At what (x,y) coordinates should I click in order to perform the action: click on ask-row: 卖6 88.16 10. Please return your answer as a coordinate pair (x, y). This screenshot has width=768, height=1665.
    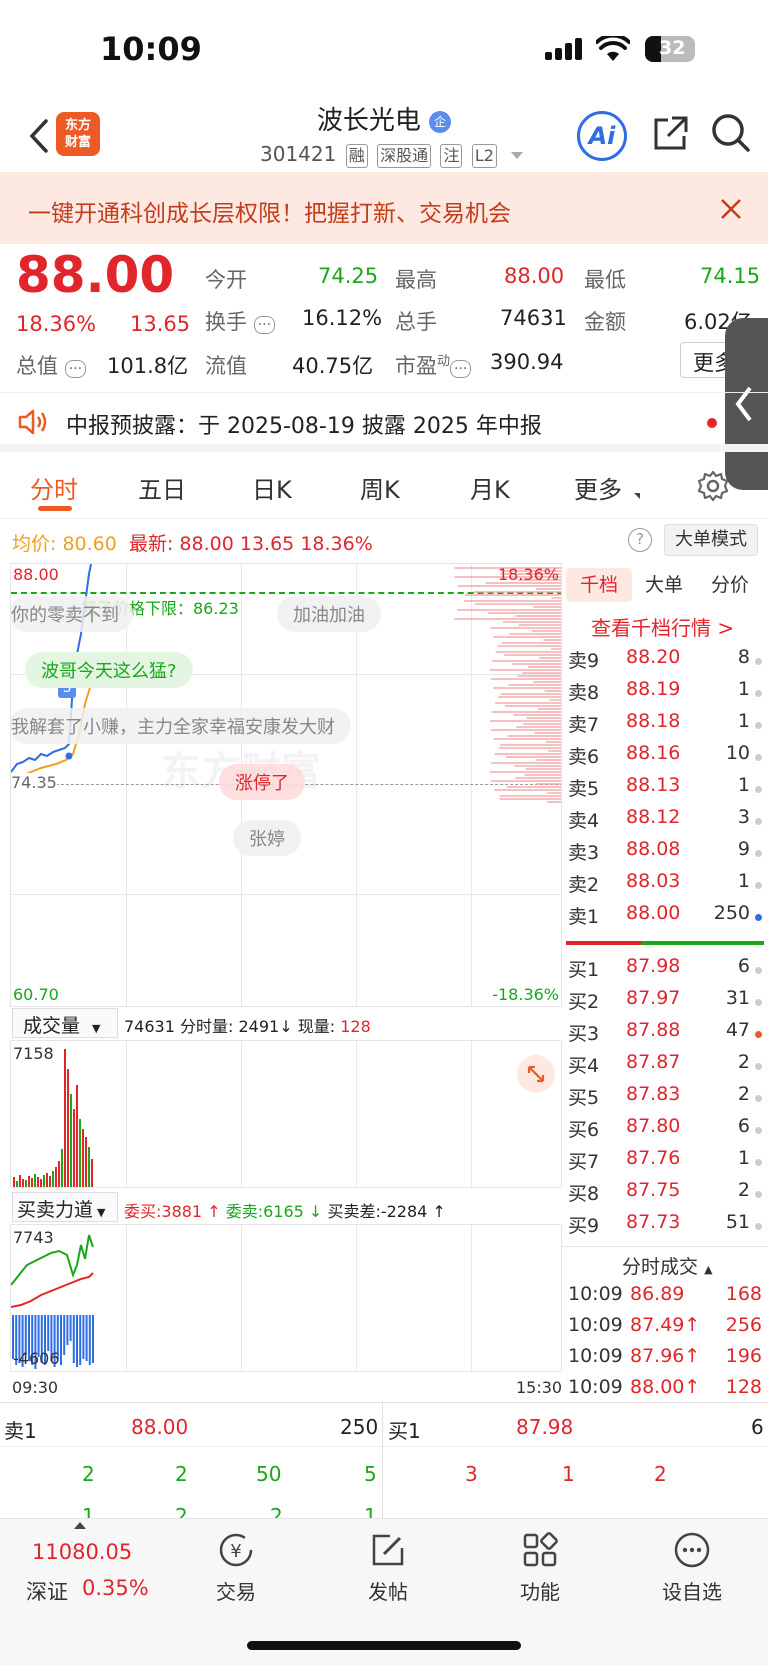
    Looking at the image, I should click on (665, 758).